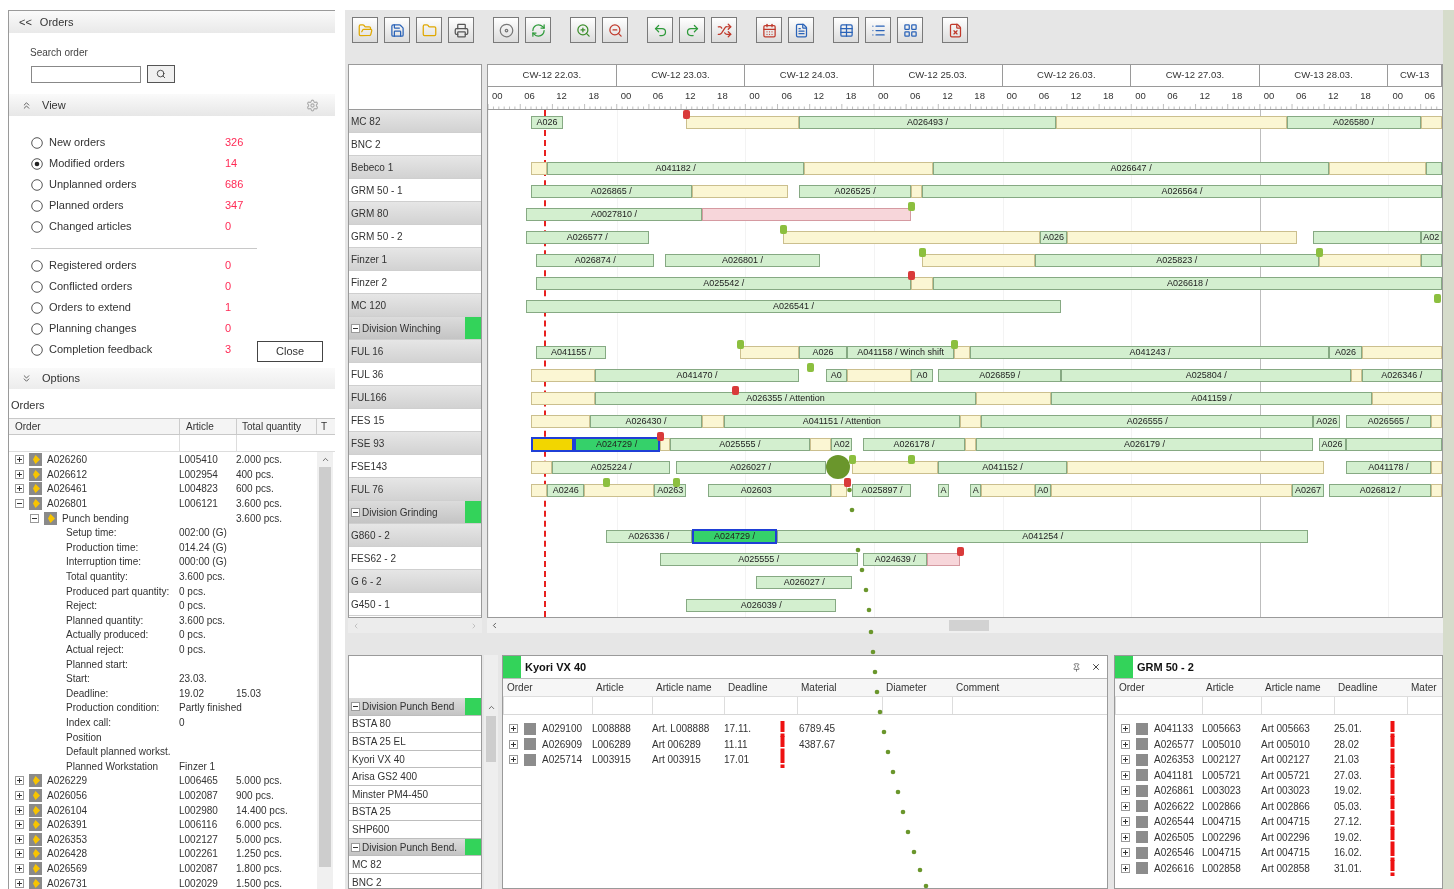 Image resolution: width=1454 pixels, height=889 pixels. I want to click on gantt-bar: A041152 /, so click(1002, 467).